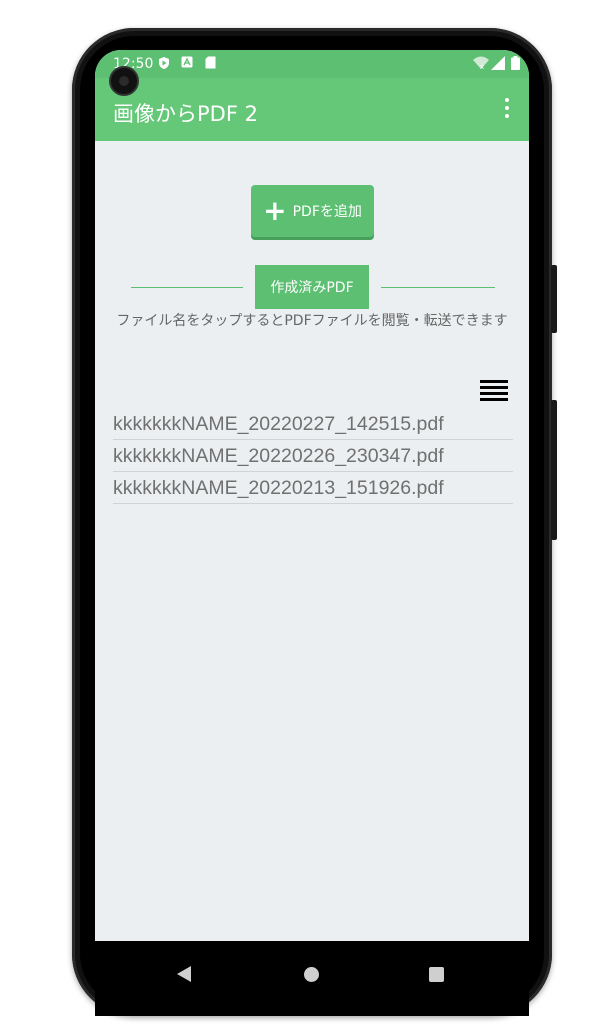 The height and width of the screenshot is (1034, 600). I want to click on recent-apps-icon, so click(436, 974).